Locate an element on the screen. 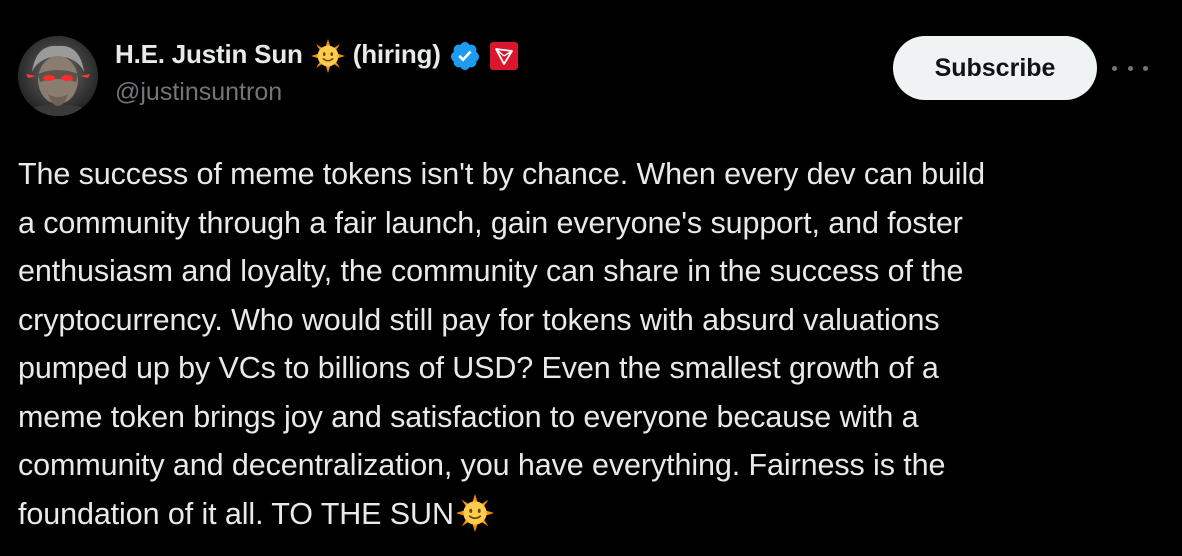 The image size is (1182, 556). author-display-name: H.E. Justin Sun (hiring) is located at coordinates (278, 56).